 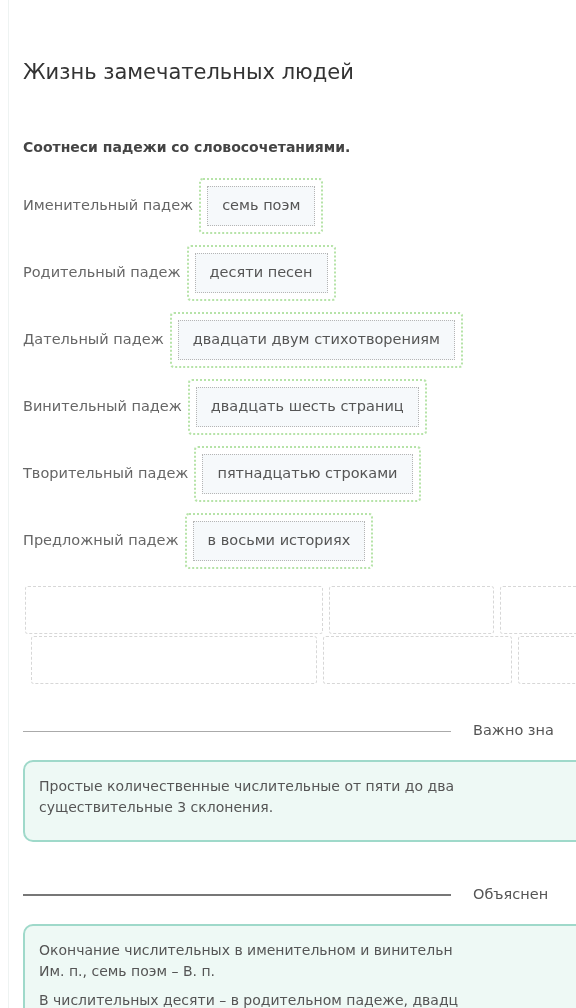 I want to click on case-label: Винительный падеж, so click(x=102, y=406).